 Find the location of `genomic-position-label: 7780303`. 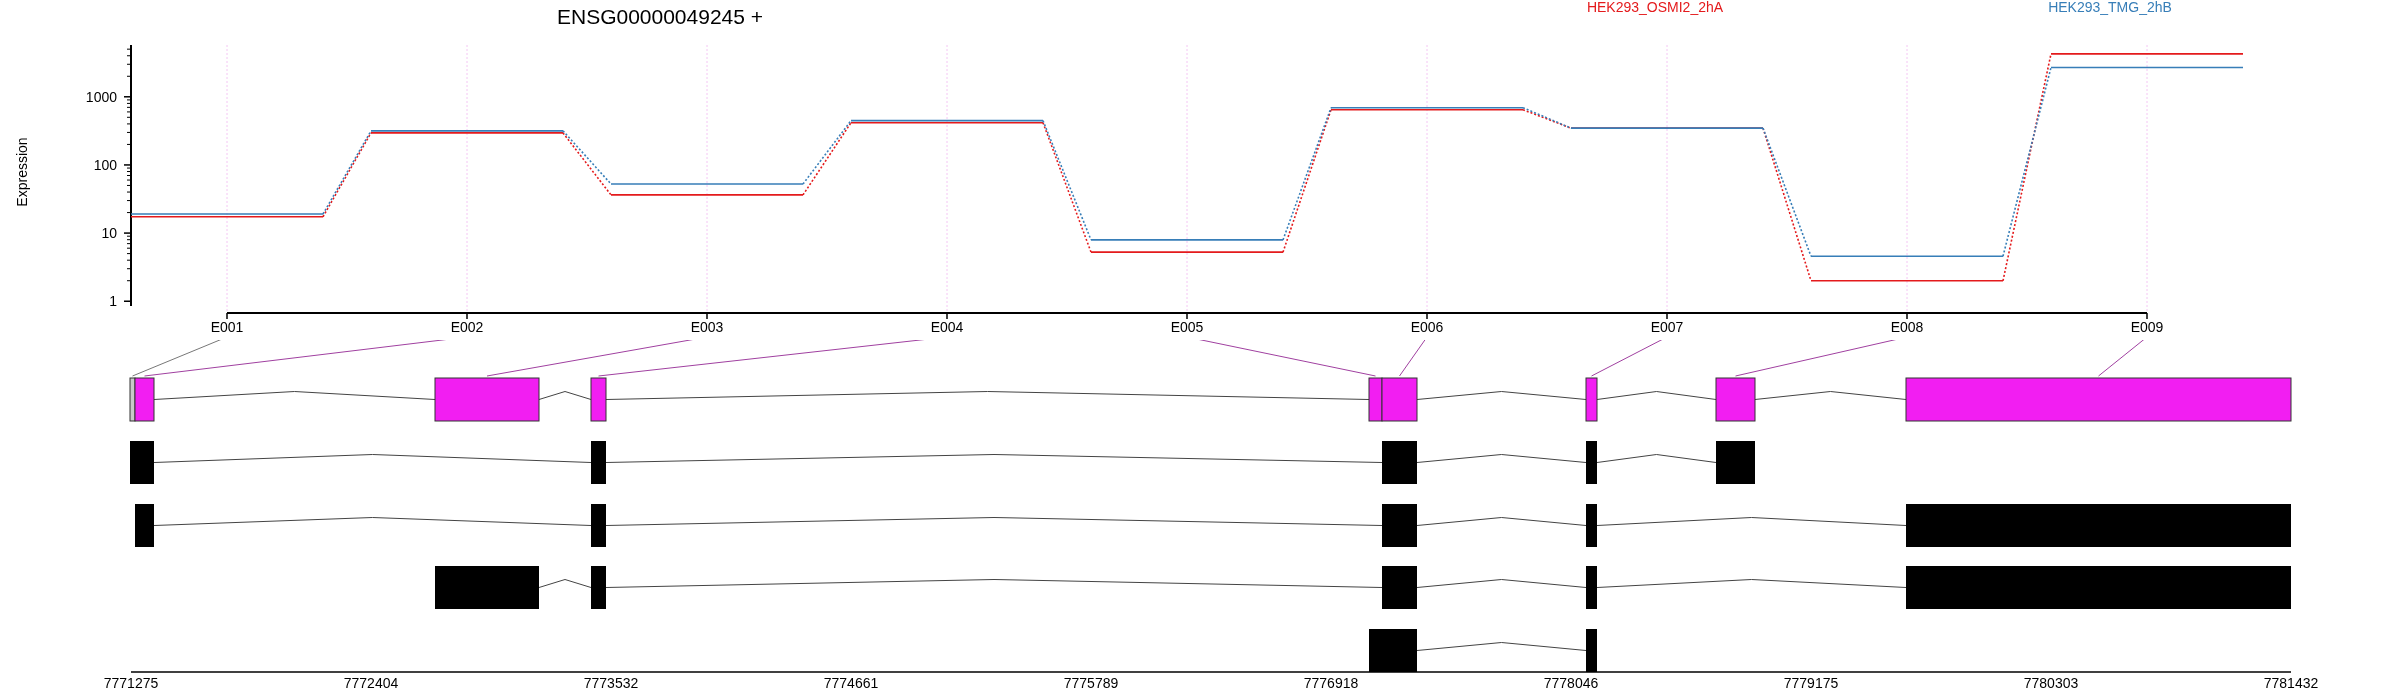

genomic-position-label: 7780303 is located at coordinates (2051, 683).